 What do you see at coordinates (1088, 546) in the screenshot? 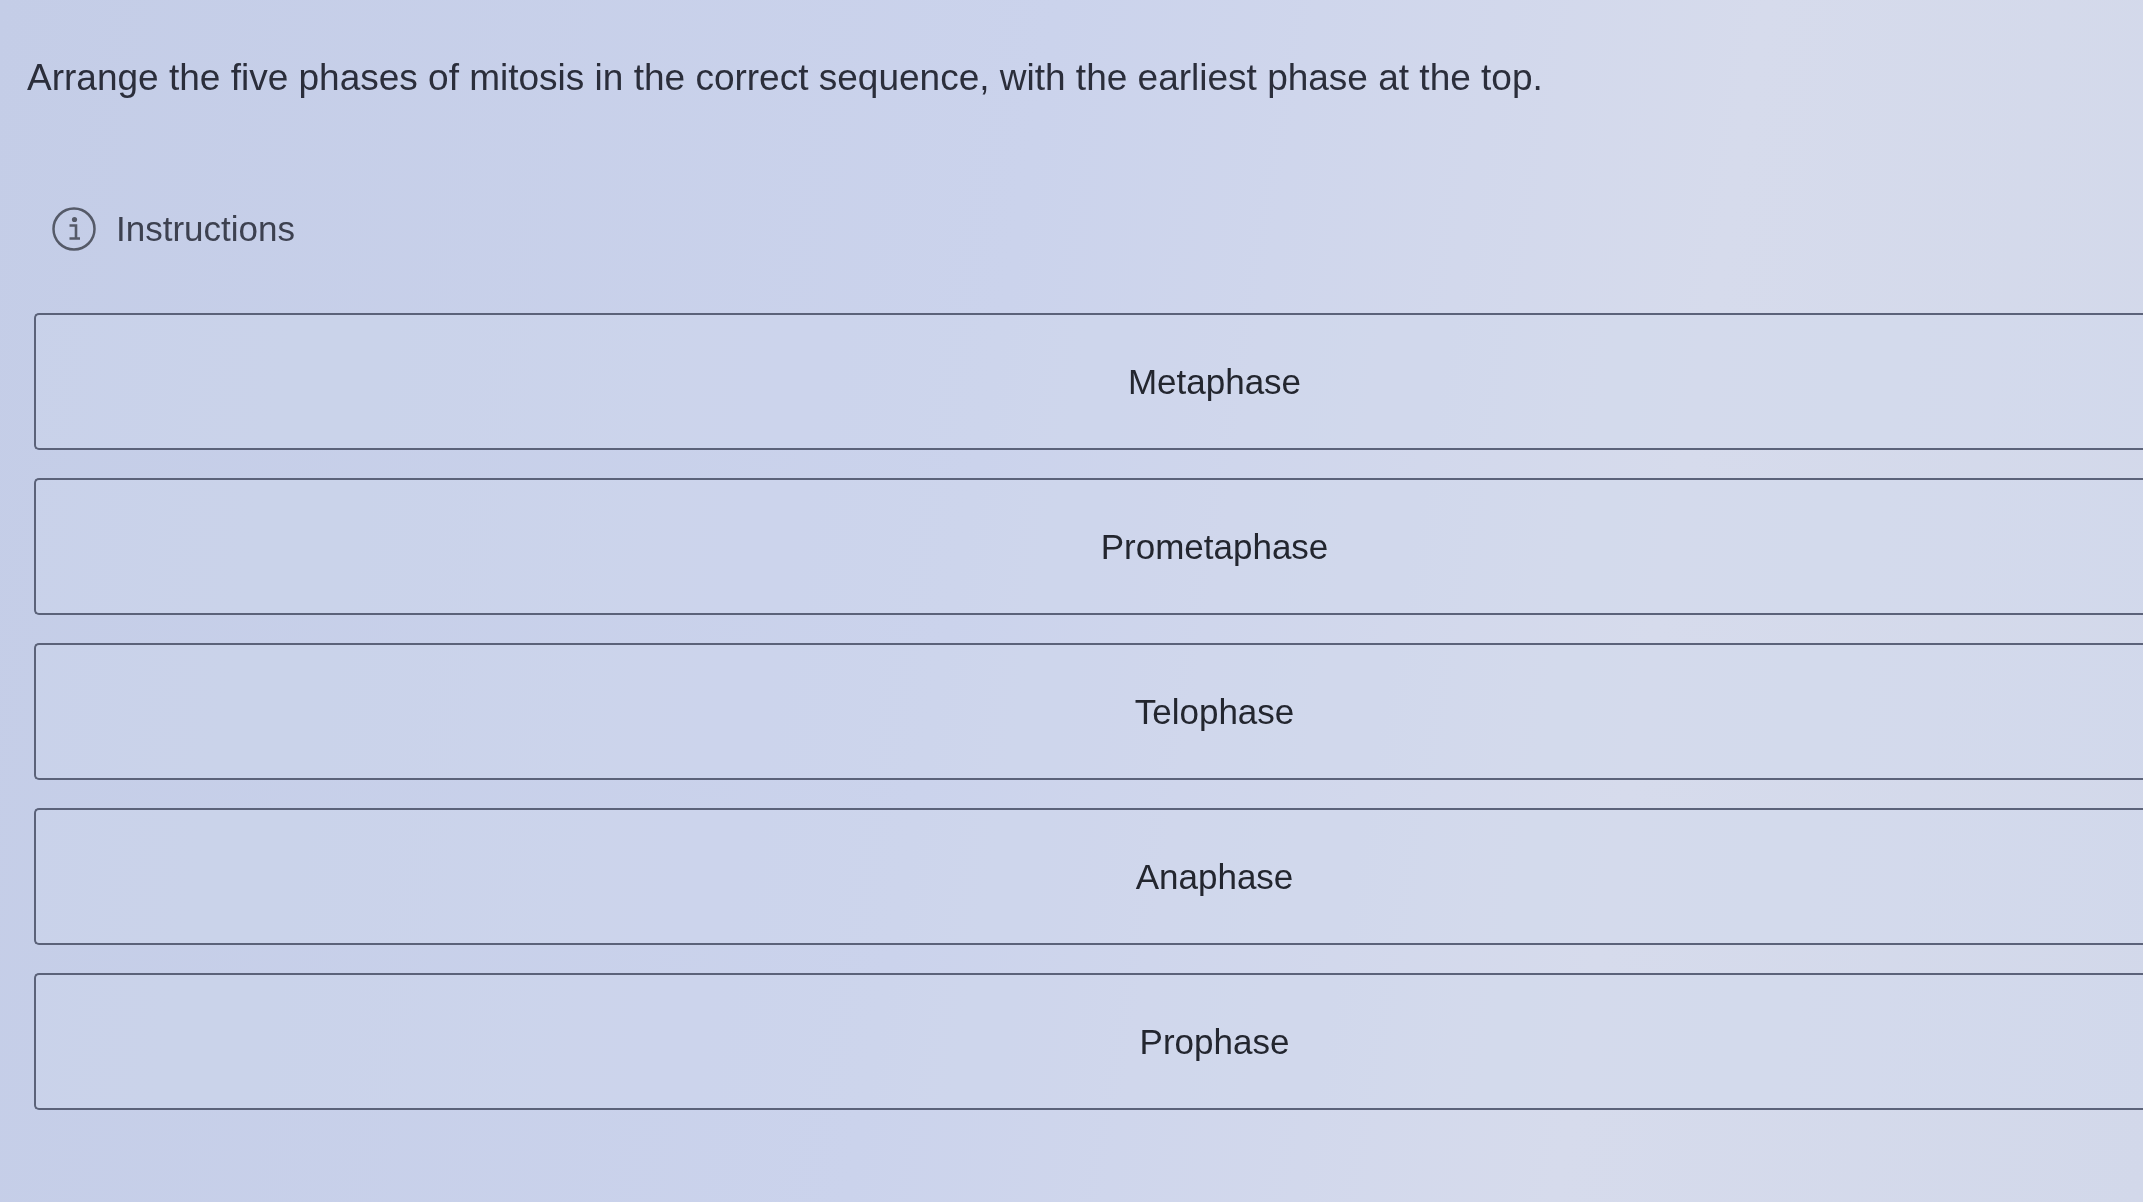
I see `sortable-item: Prometaphase` at bounding box center [1088, 546].